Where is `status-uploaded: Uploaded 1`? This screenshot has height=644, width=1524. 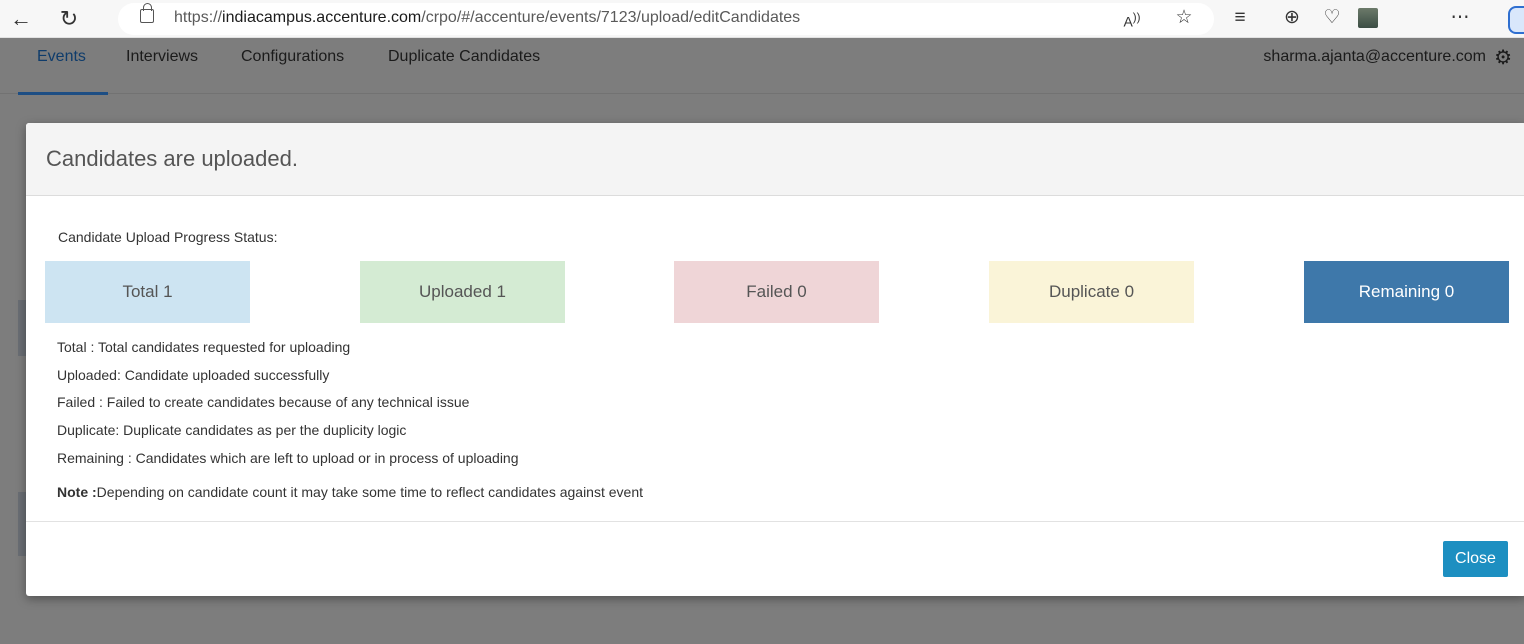
status-uploaded: Uploaded 1 is located at coordinates (462, 292).